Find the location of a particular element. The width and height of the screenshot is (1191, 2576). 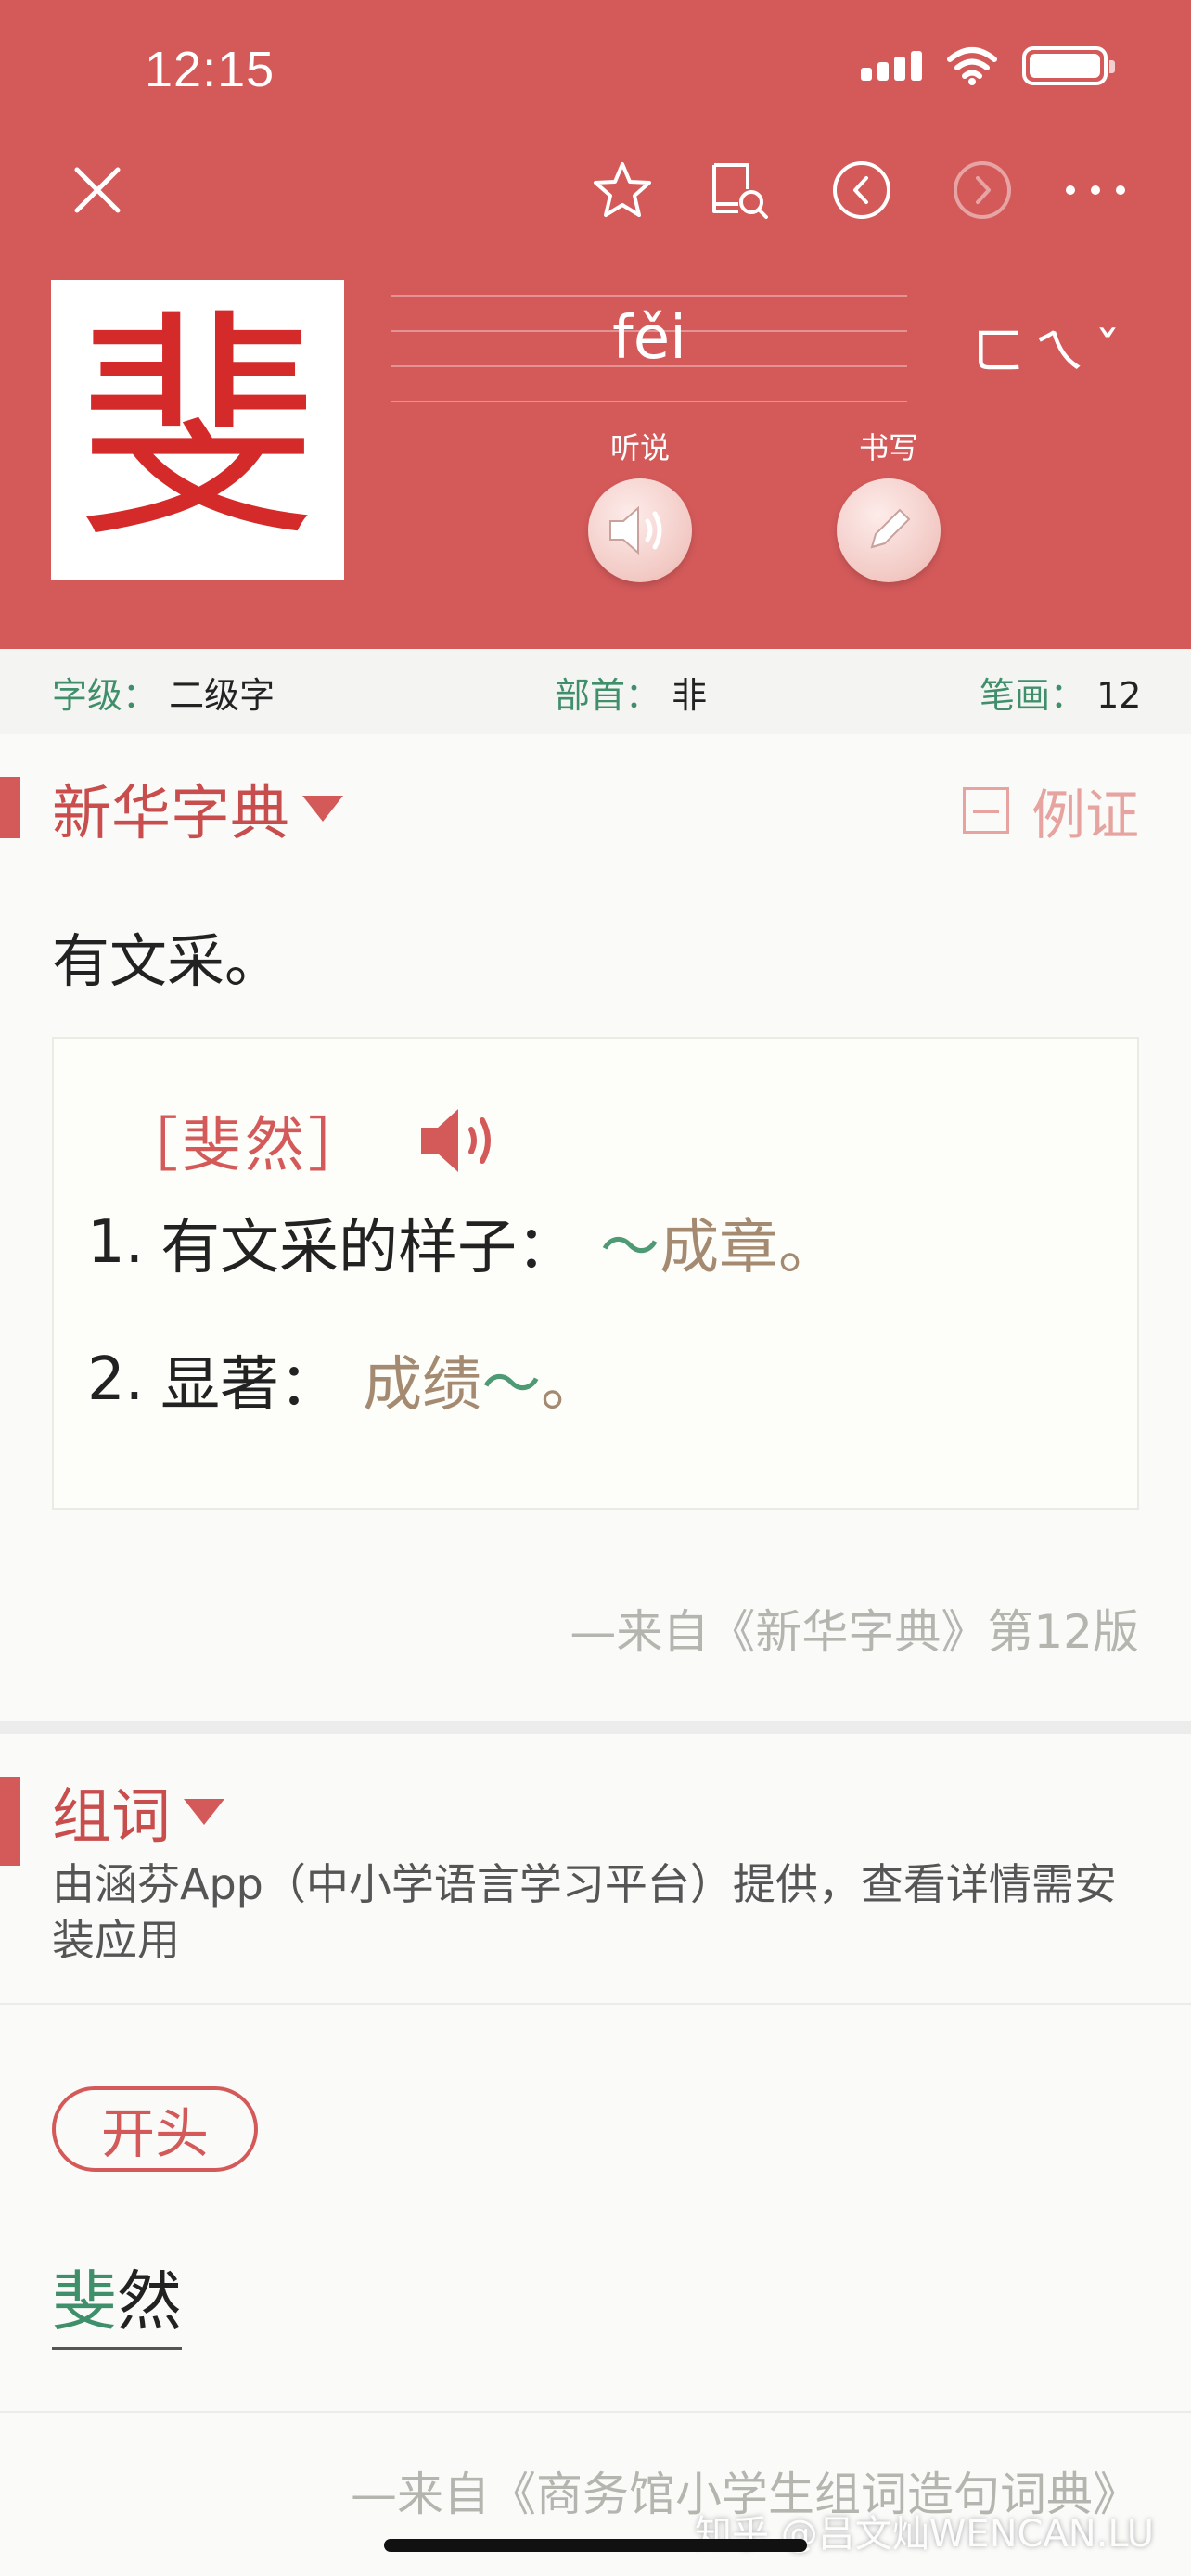

dictionary-title: 新华字典 is located at coordinates (170, 814).